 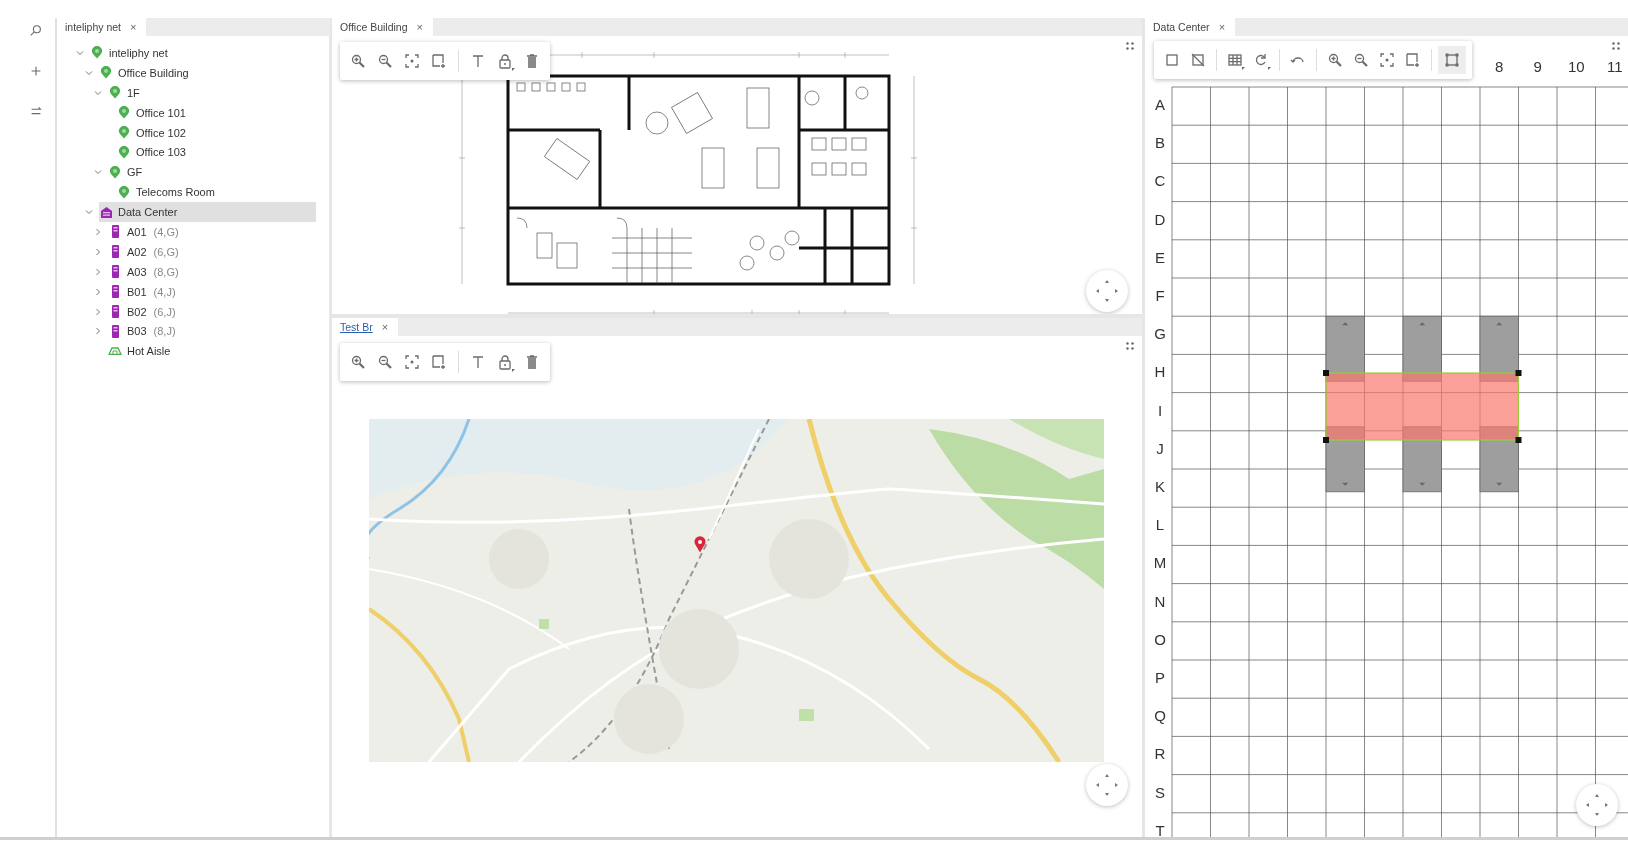 I want to click on column-label: 8, so click(x=1499, y=66).